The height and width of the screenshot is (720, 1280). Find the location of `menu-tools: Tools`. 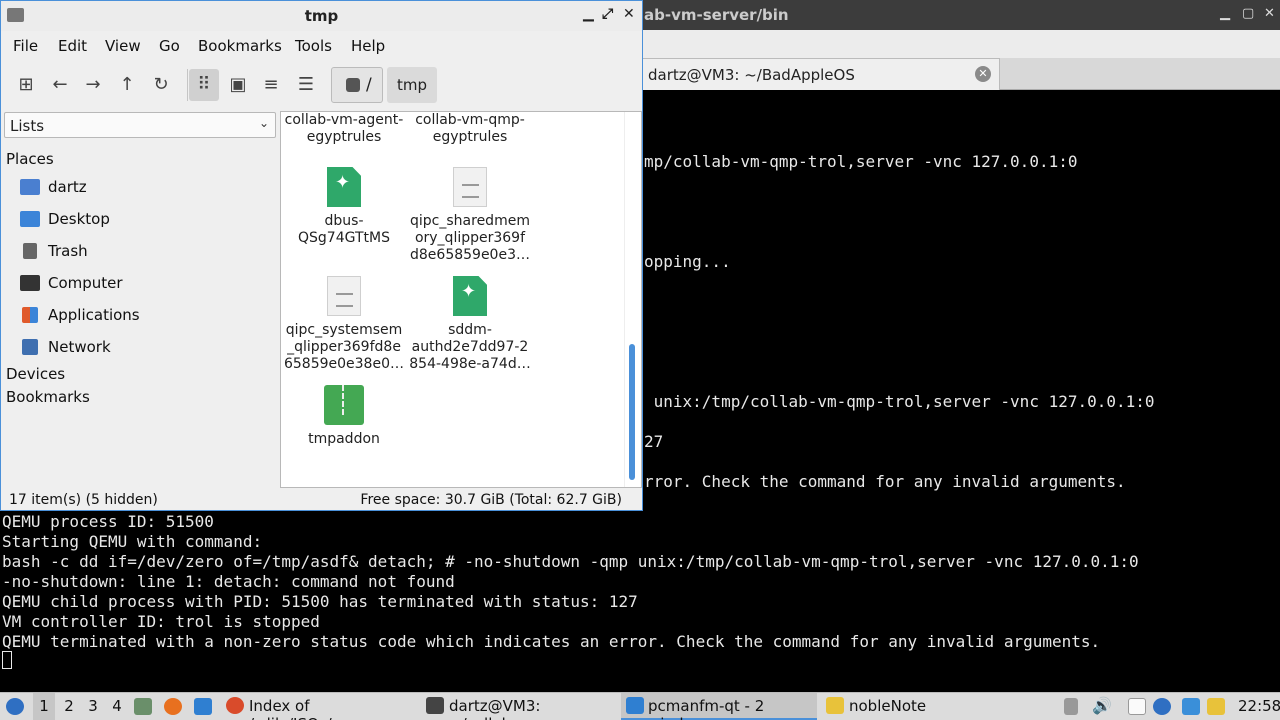

menu-tools: Tools is located at coordinates (313, 46).